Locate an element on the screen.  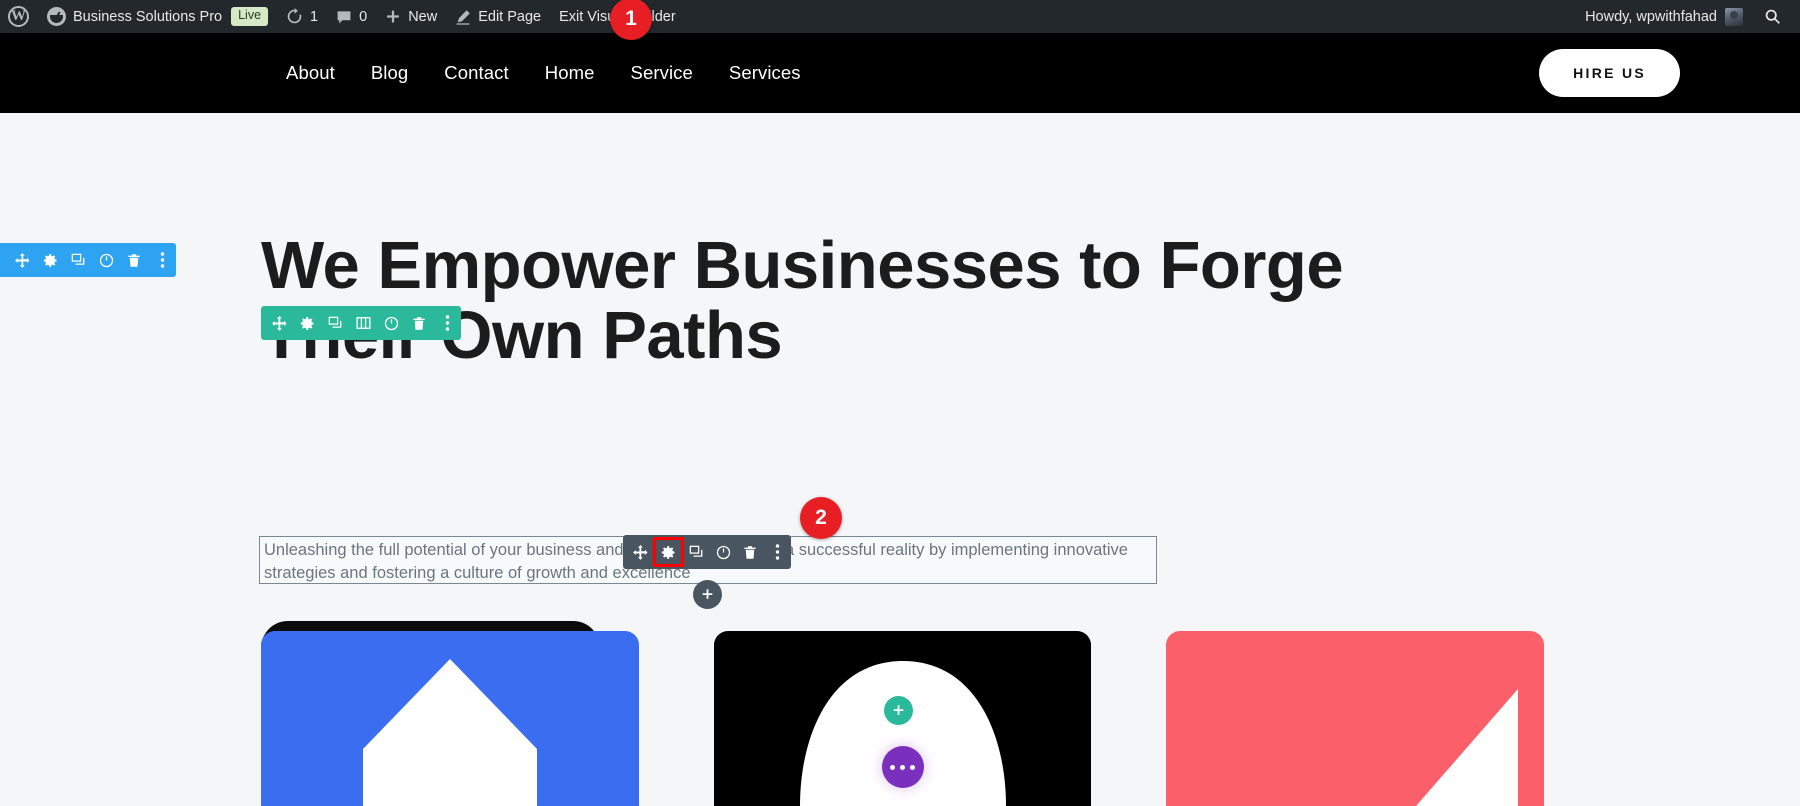
plus-icon is located at coordinates (393, 17).